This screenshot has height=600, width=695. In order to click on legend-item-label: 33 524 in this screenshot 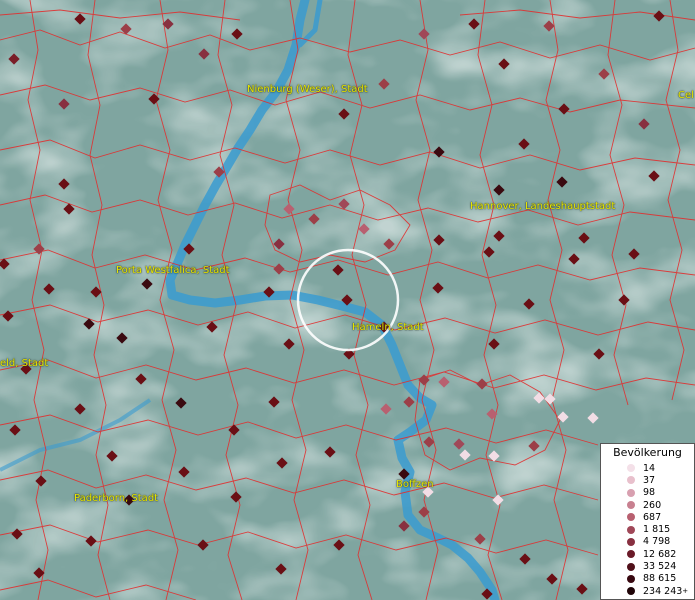, I will do `click(660, 567)`.